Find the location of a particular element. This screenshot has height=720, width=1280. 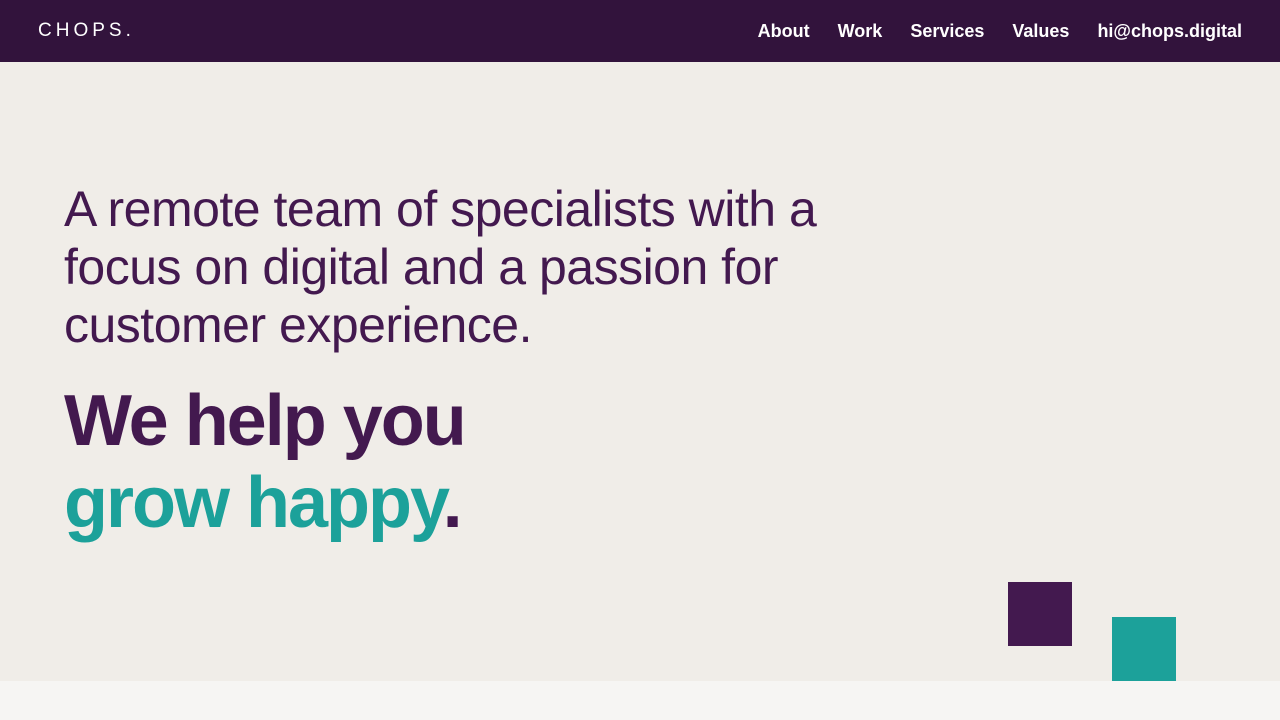

tagline-period: . is located at coordinates (452, 503).